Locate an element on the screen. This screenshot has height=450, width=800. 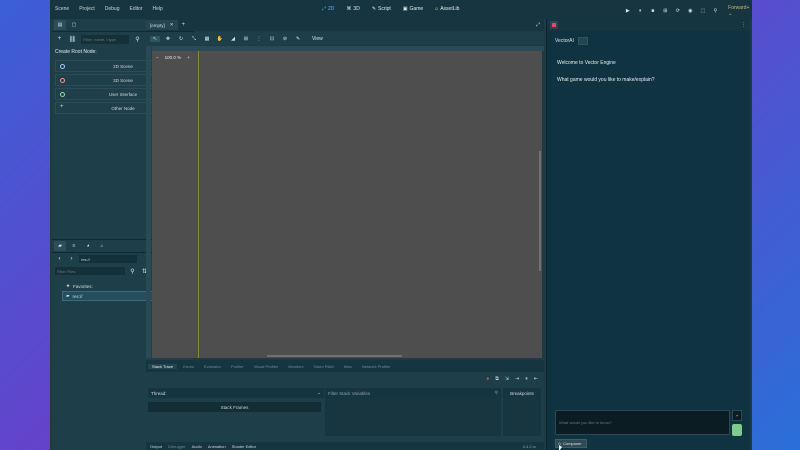
step-over-icon: ⇥ is located at coordinates (517, 379).